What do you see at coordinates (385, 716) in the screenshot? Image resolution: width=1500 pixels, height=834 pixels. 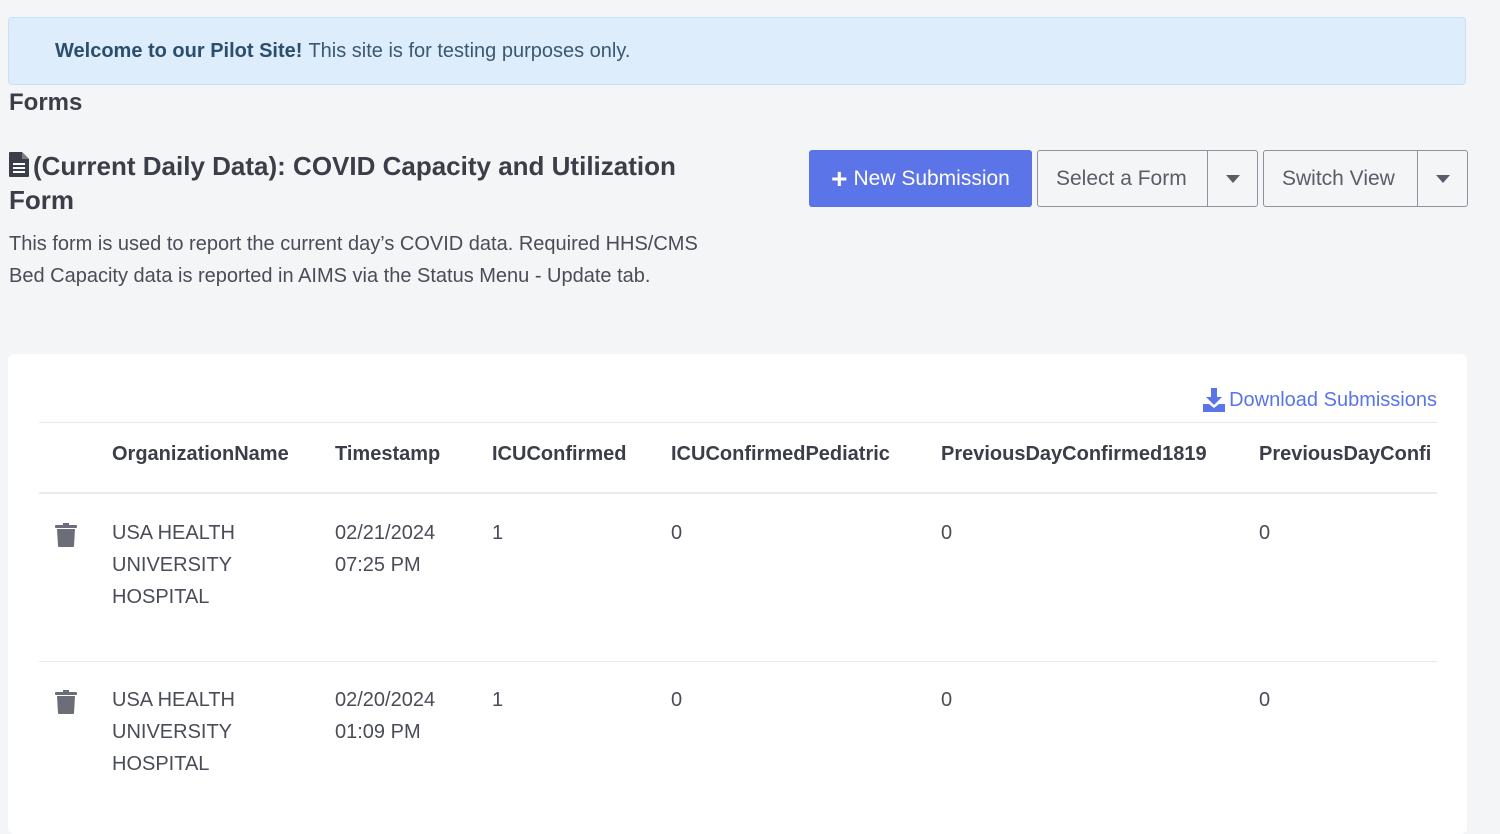 I see `timestamp-cell: 02/20/2024 01:09 PM` at bounding box center [385, 716].